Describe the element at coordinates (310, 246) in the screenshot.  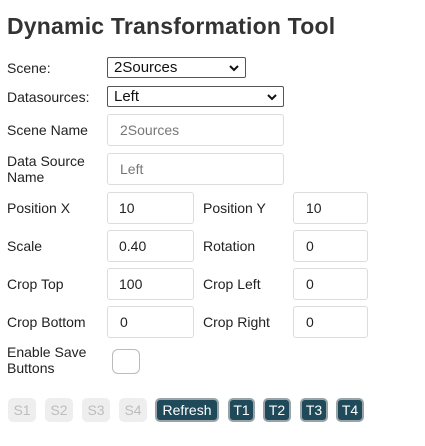
I see `rotation-value: 0` at that location.